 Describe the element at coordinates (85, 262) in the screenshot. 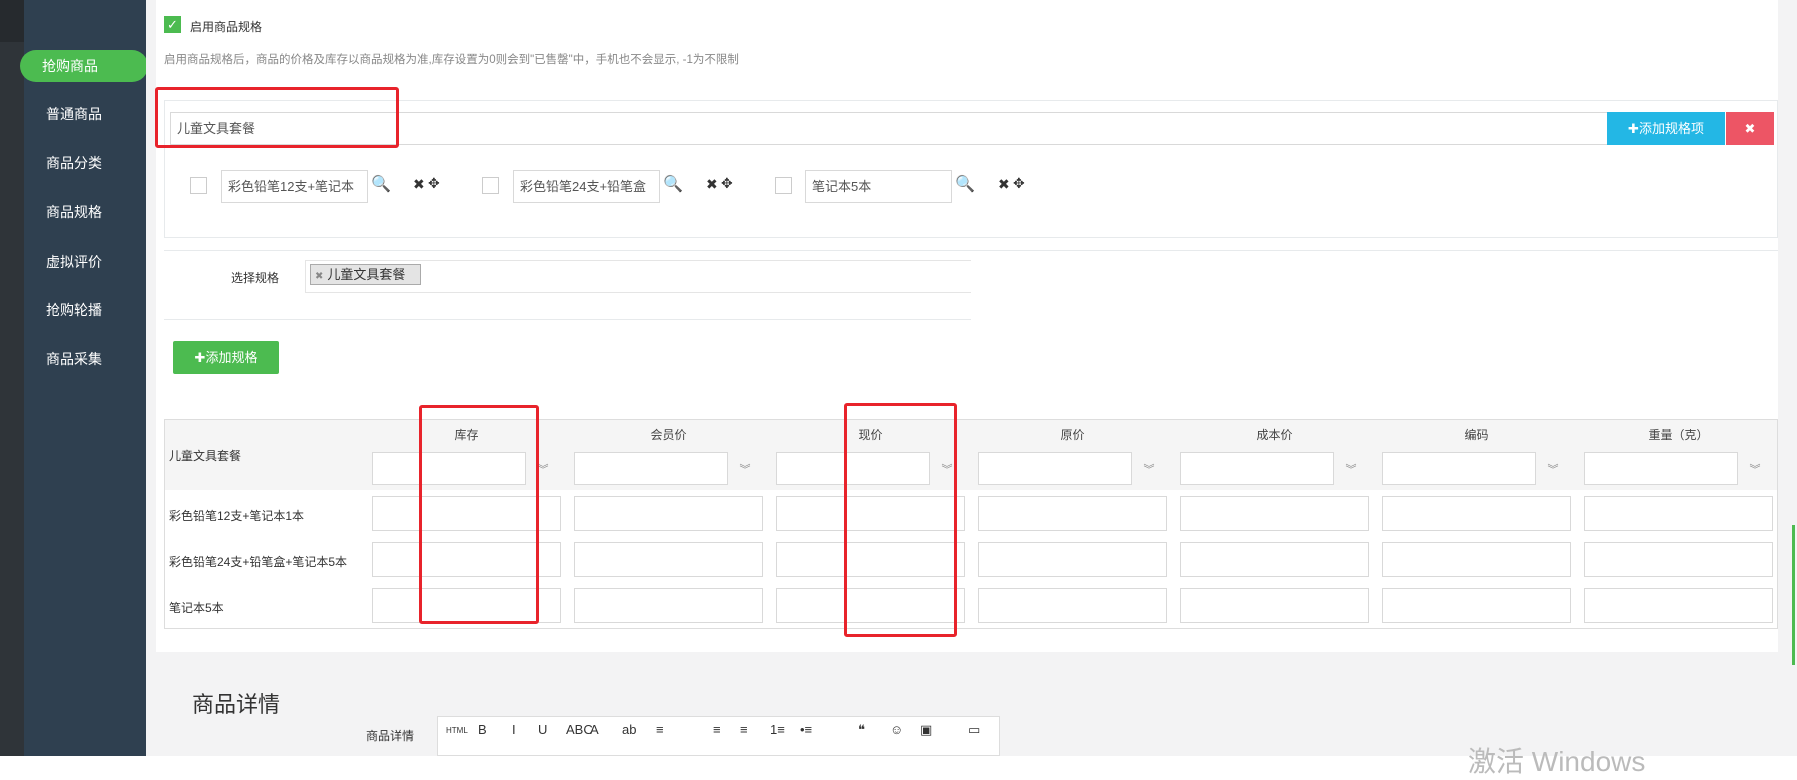

I see `sidebar-item-virtual-review: 虚拟评价` at that location.